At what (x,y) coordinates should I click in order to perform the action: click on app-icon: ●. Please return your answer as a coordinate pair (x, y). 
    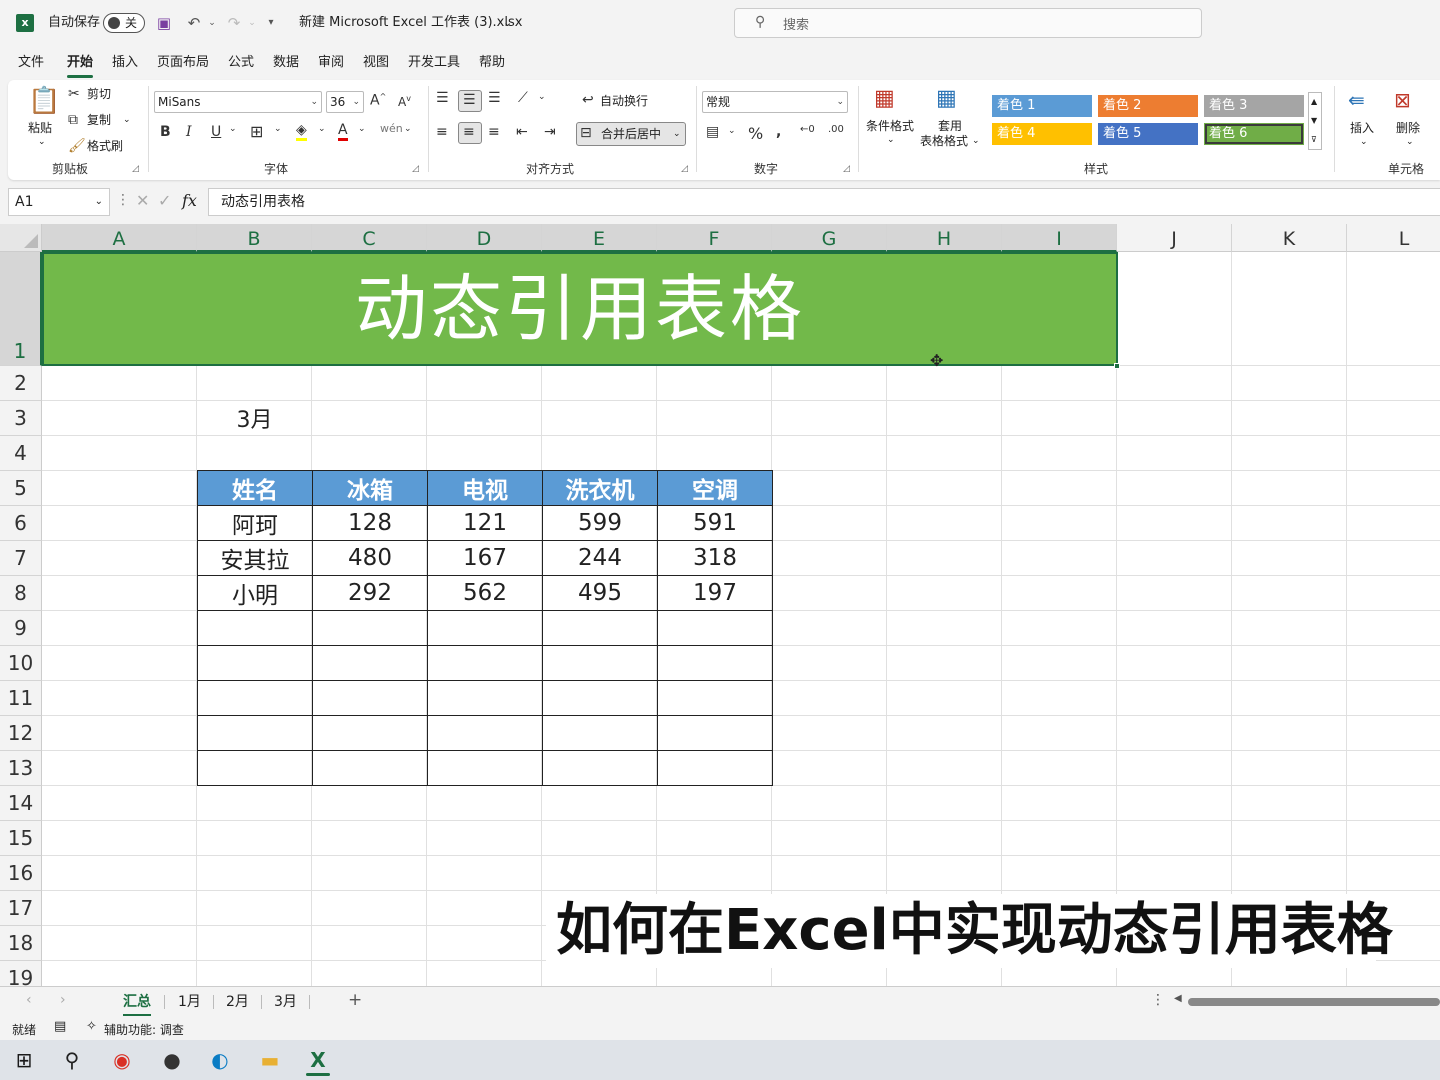
    Looking at the image, I should click on (172, 1060).